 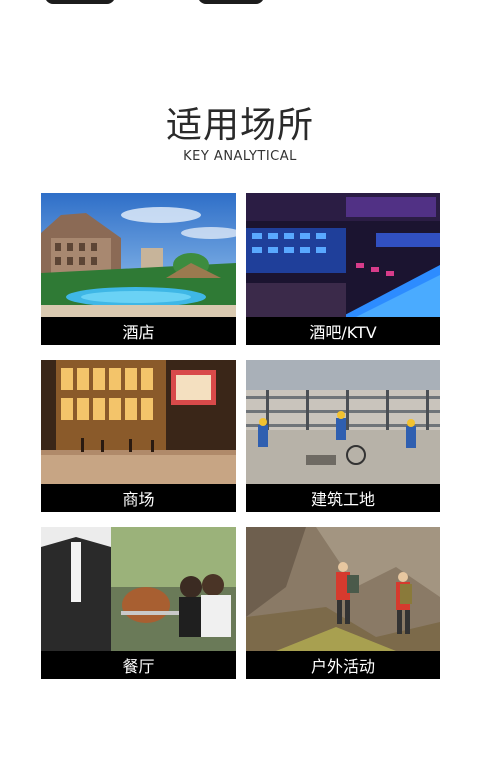 What do you see at coordinates (138, 589) in the screenshot?
I see `restaurant-photo` at bounding box center [138, 589].